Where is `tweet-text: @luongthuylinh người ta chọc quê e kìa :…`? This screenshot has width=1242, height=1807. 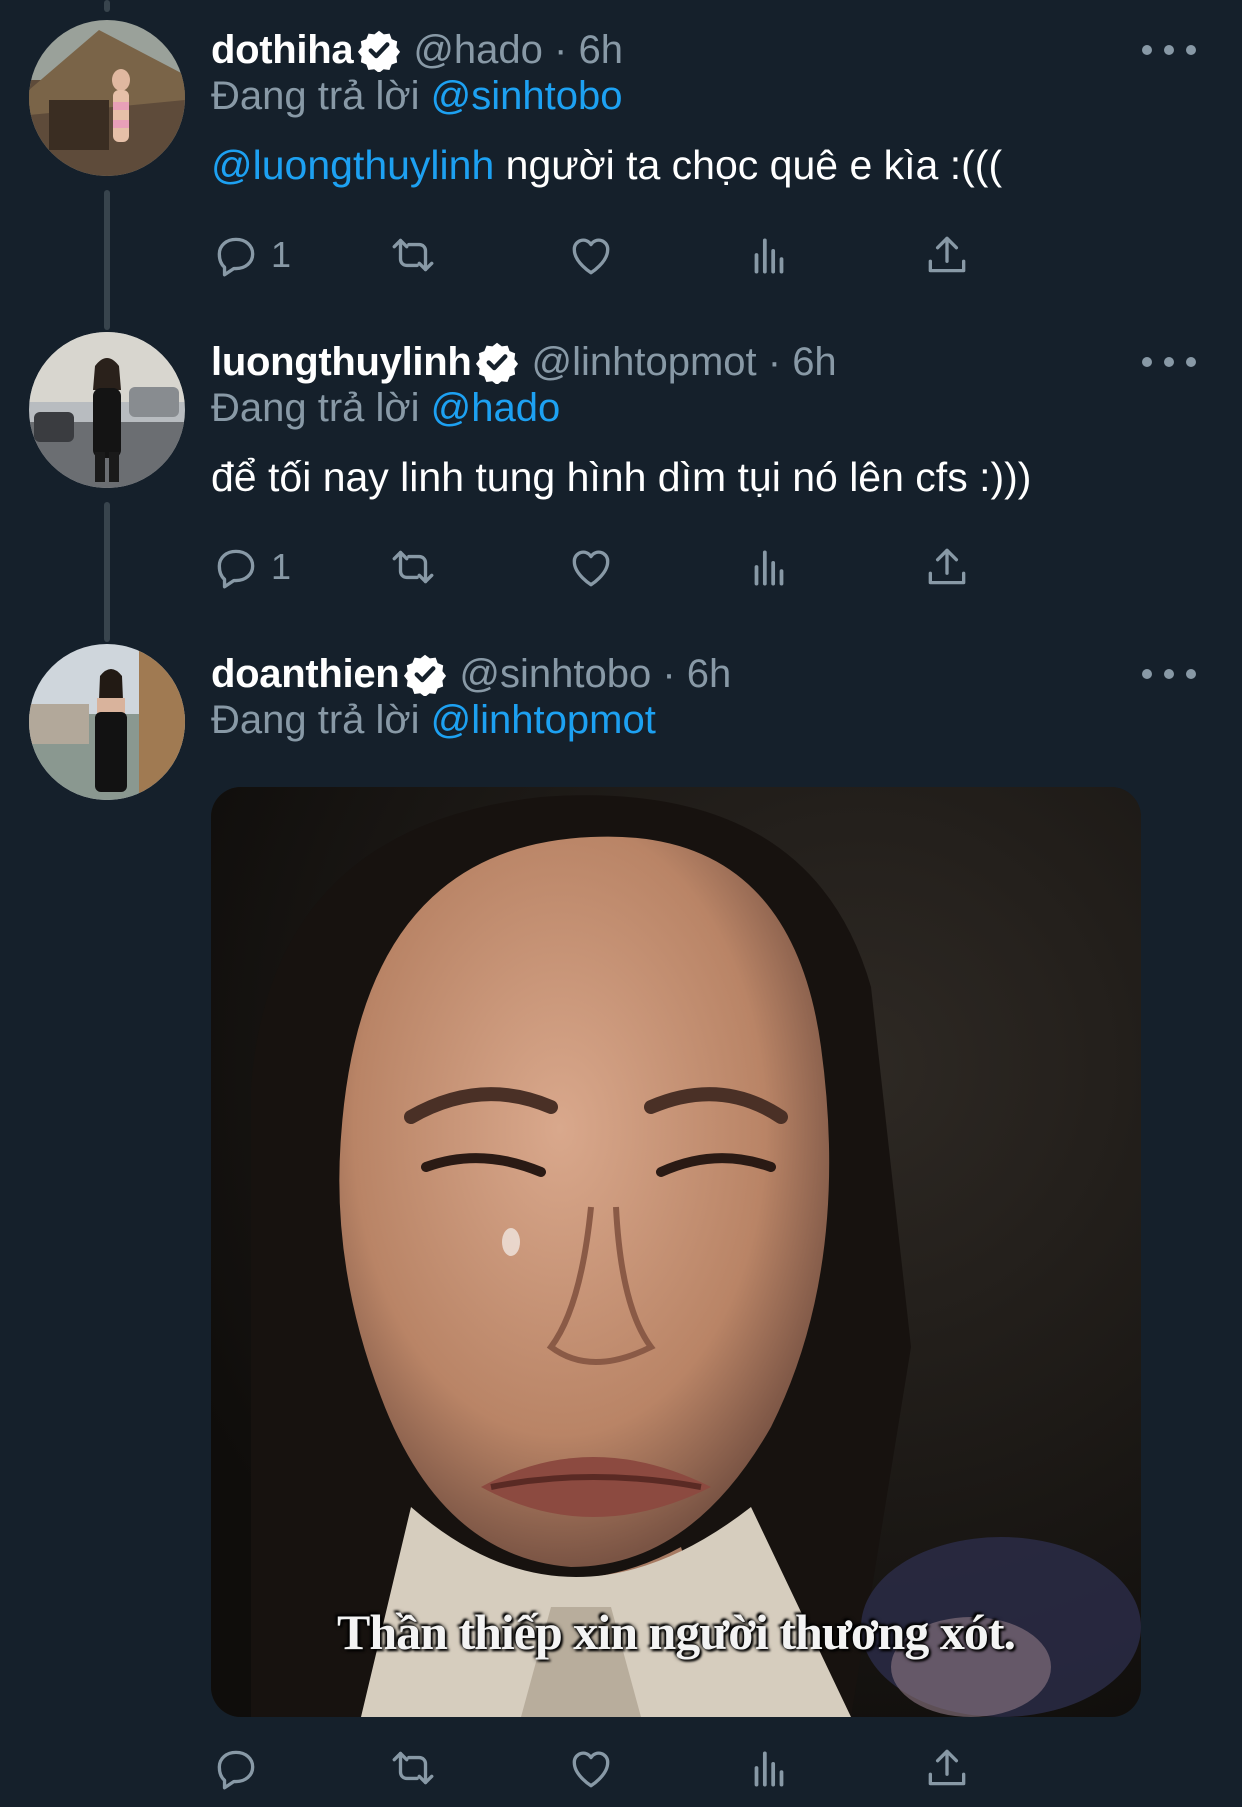 tweet-text: @luongthuylinh người ta chọc quê e kìa :… is located at coordinates (606, 165).